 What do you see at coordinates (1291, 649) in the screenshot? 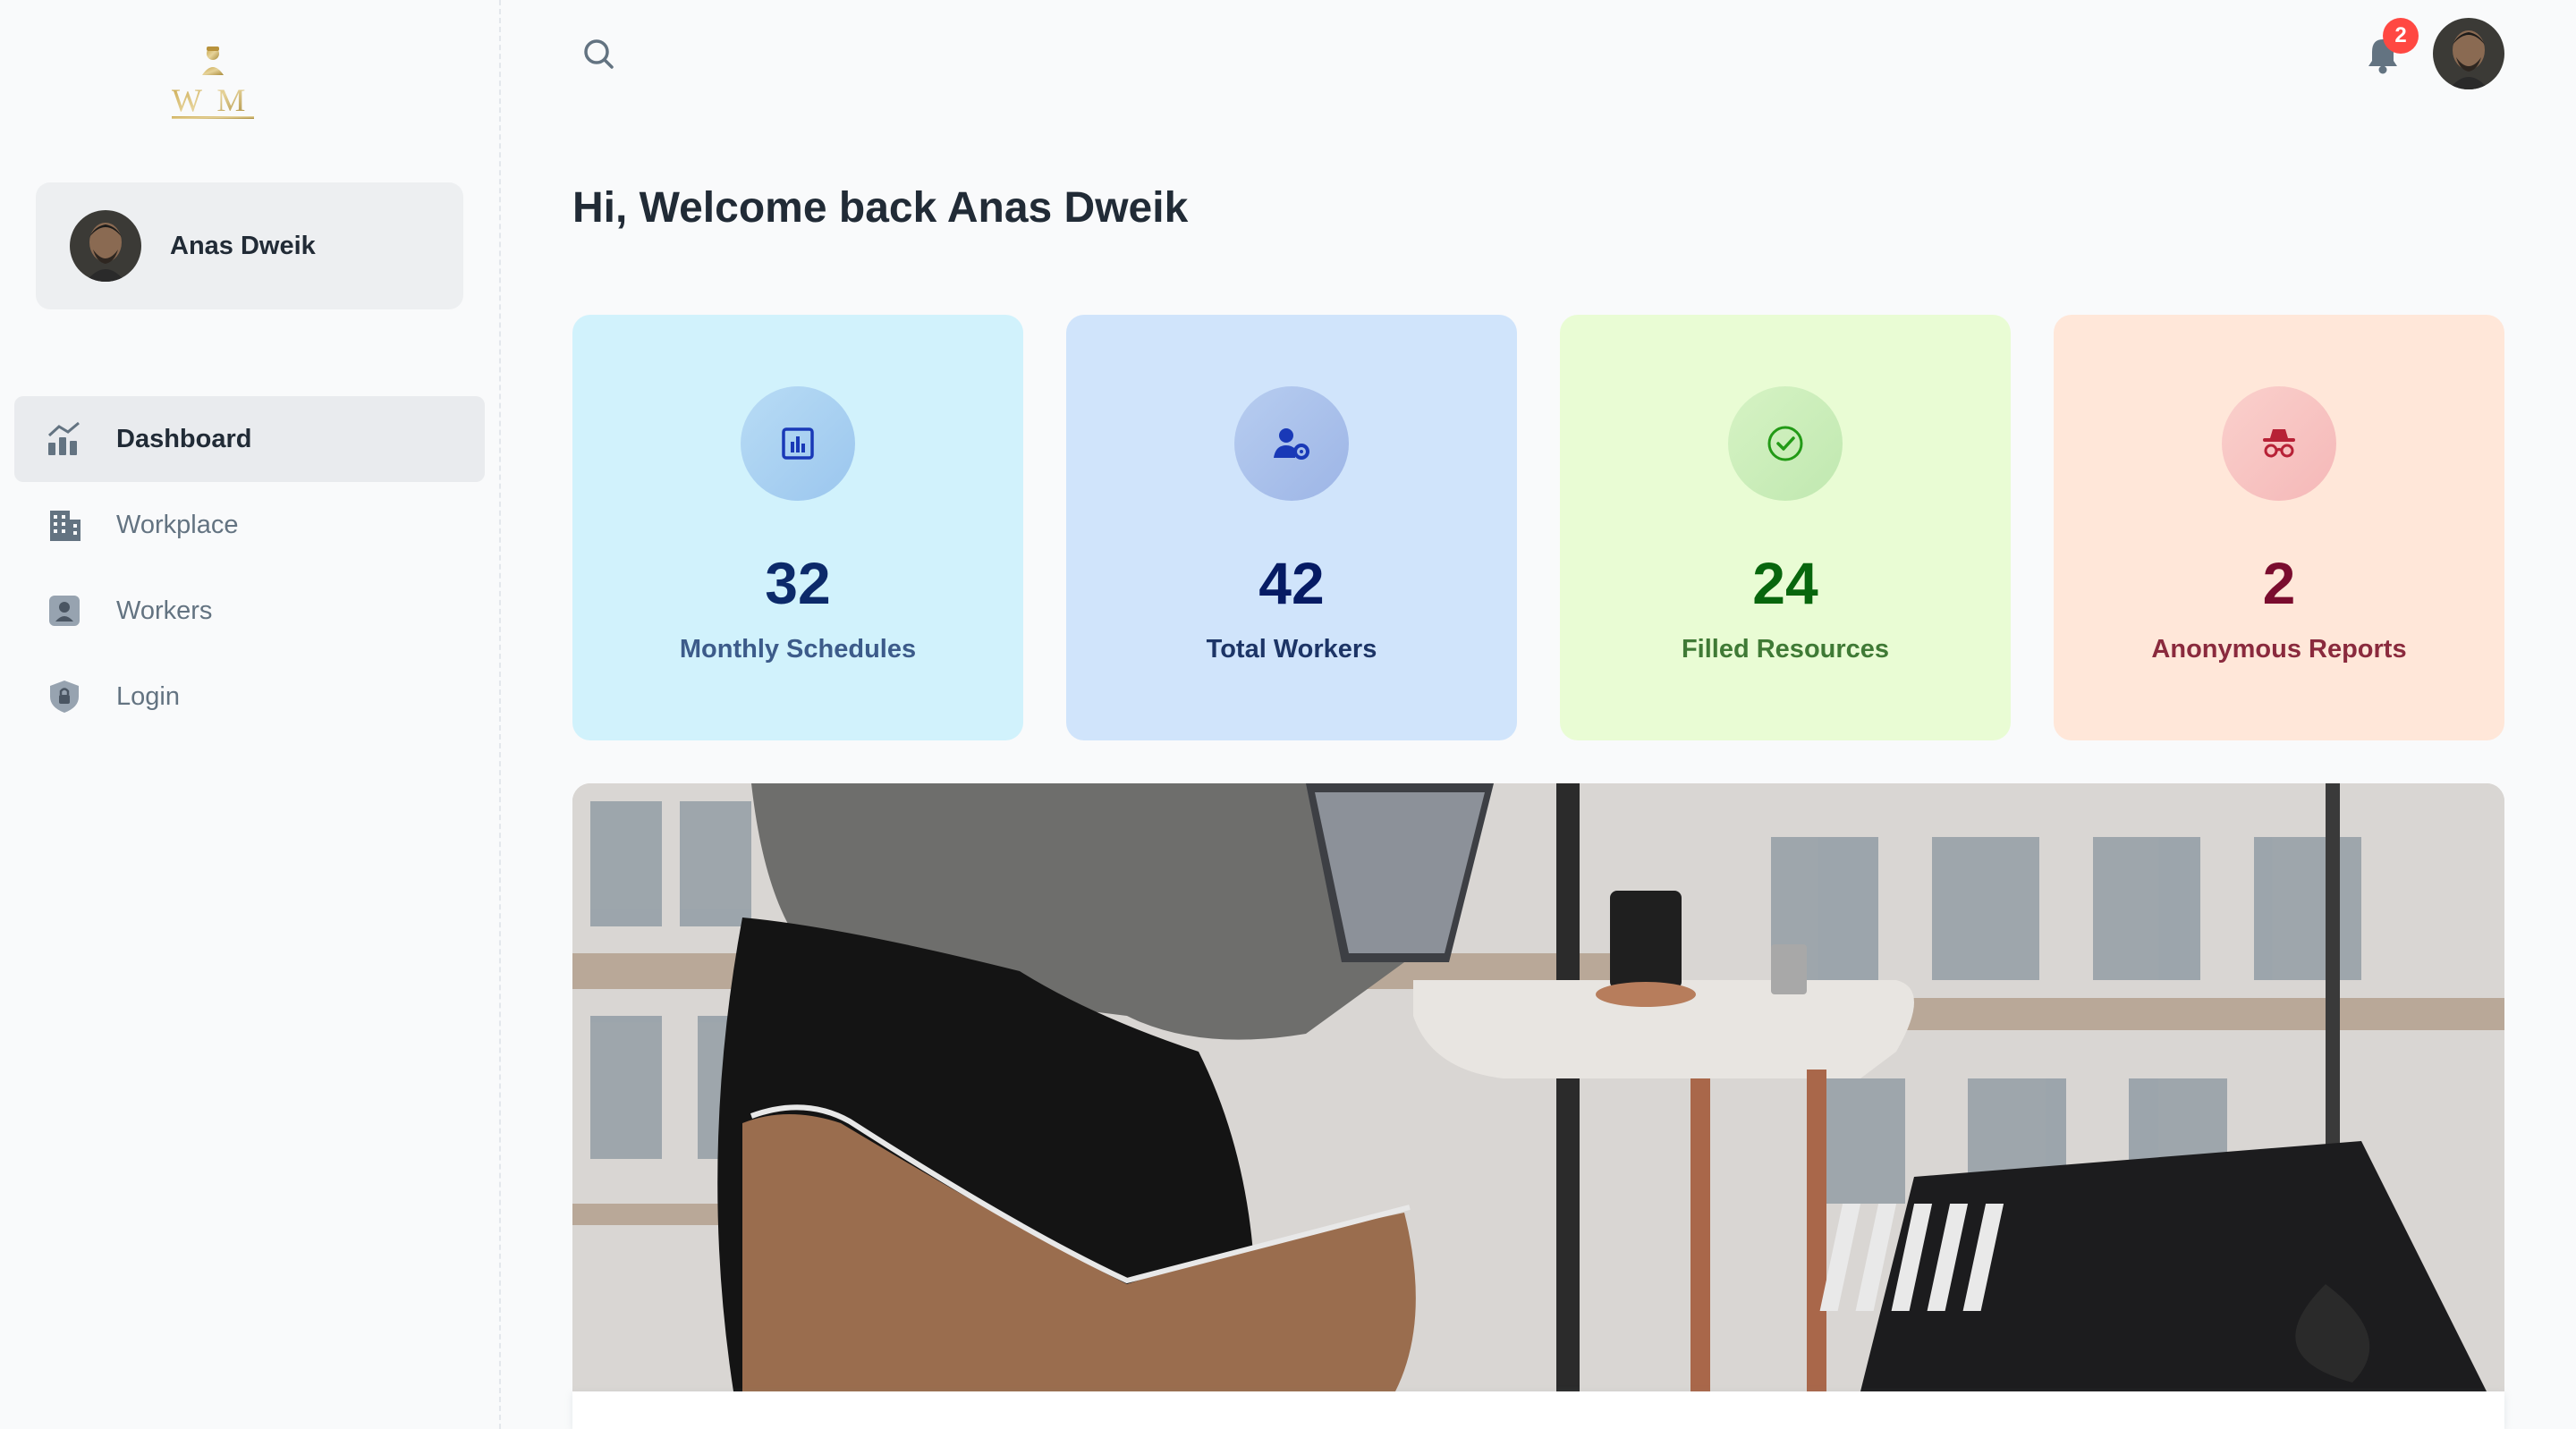
I see `stat-label: Total Workers` at bounding box center [1291, 649].